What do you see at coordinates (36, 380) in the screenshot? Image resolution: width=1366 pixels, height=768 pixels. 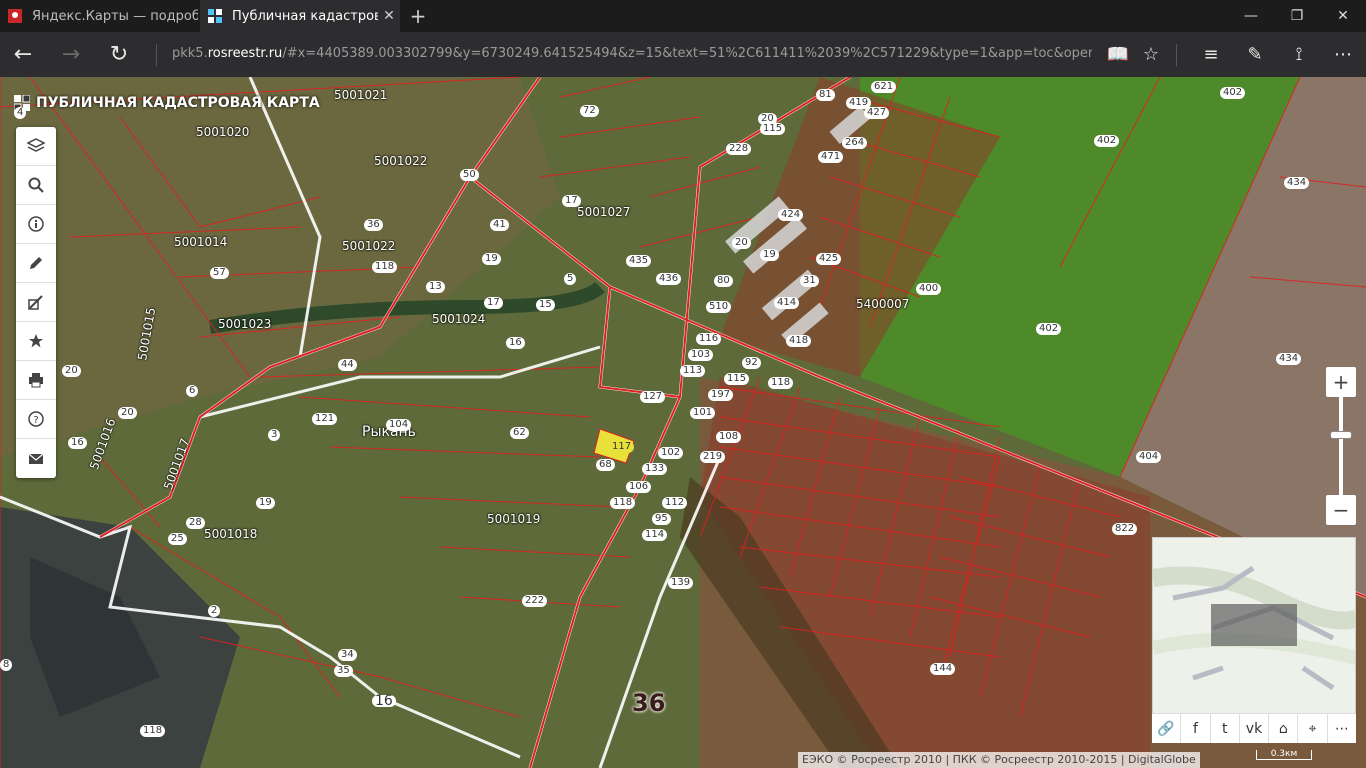 I see `print-icon` at bounding box center [36, 380].